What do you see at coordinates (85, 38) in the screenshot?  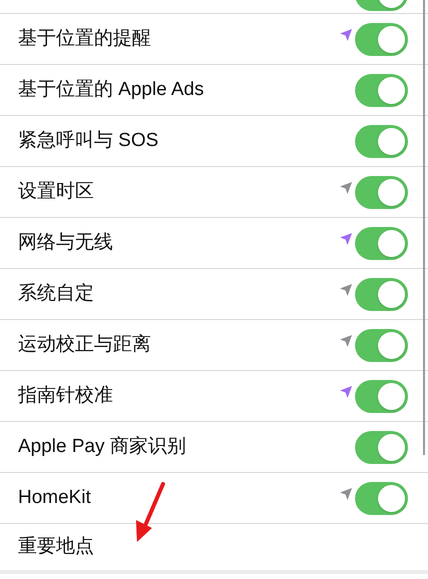 I see `setting-label: 基于位置的提醒` at bounding box center [85, 38].